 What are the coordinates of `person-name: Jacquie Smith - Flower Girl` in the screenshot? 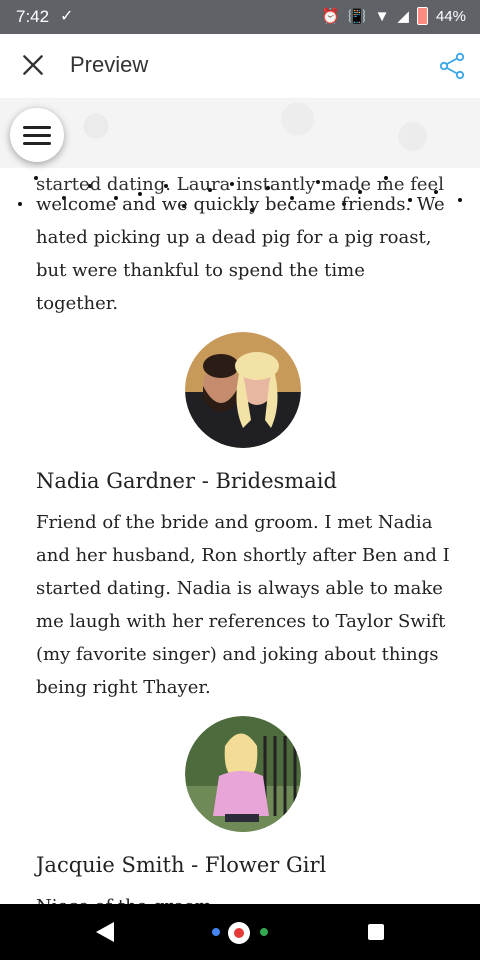 It's located at (181, 865).